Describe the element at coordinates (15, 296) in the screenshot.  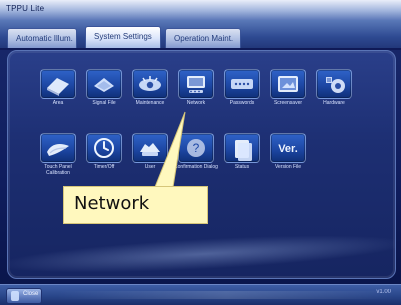
I see `close-icon` at that location.